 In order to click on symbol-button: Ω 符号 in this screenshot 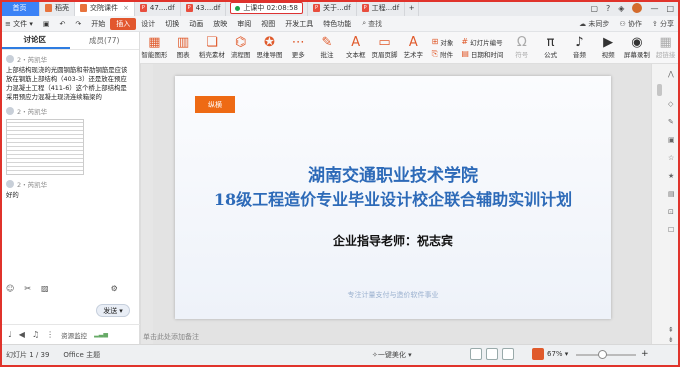, I will do `click(521, 47)`.